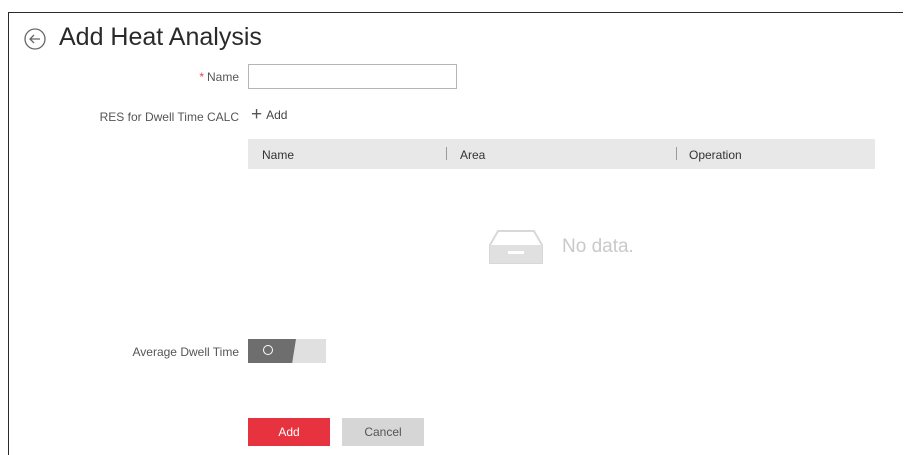 The height and width of the screenshot is (455, 904). Describe the element at coordinates (352, 76) in the screenshot. I see `name-input` at that location.